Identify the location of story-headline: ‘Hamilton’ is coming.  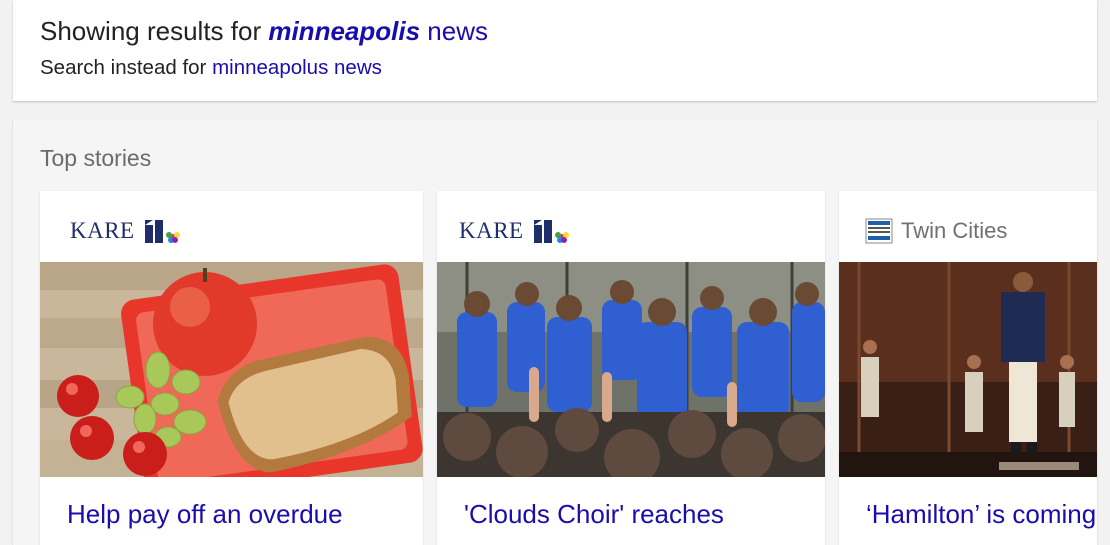
(981, 514).